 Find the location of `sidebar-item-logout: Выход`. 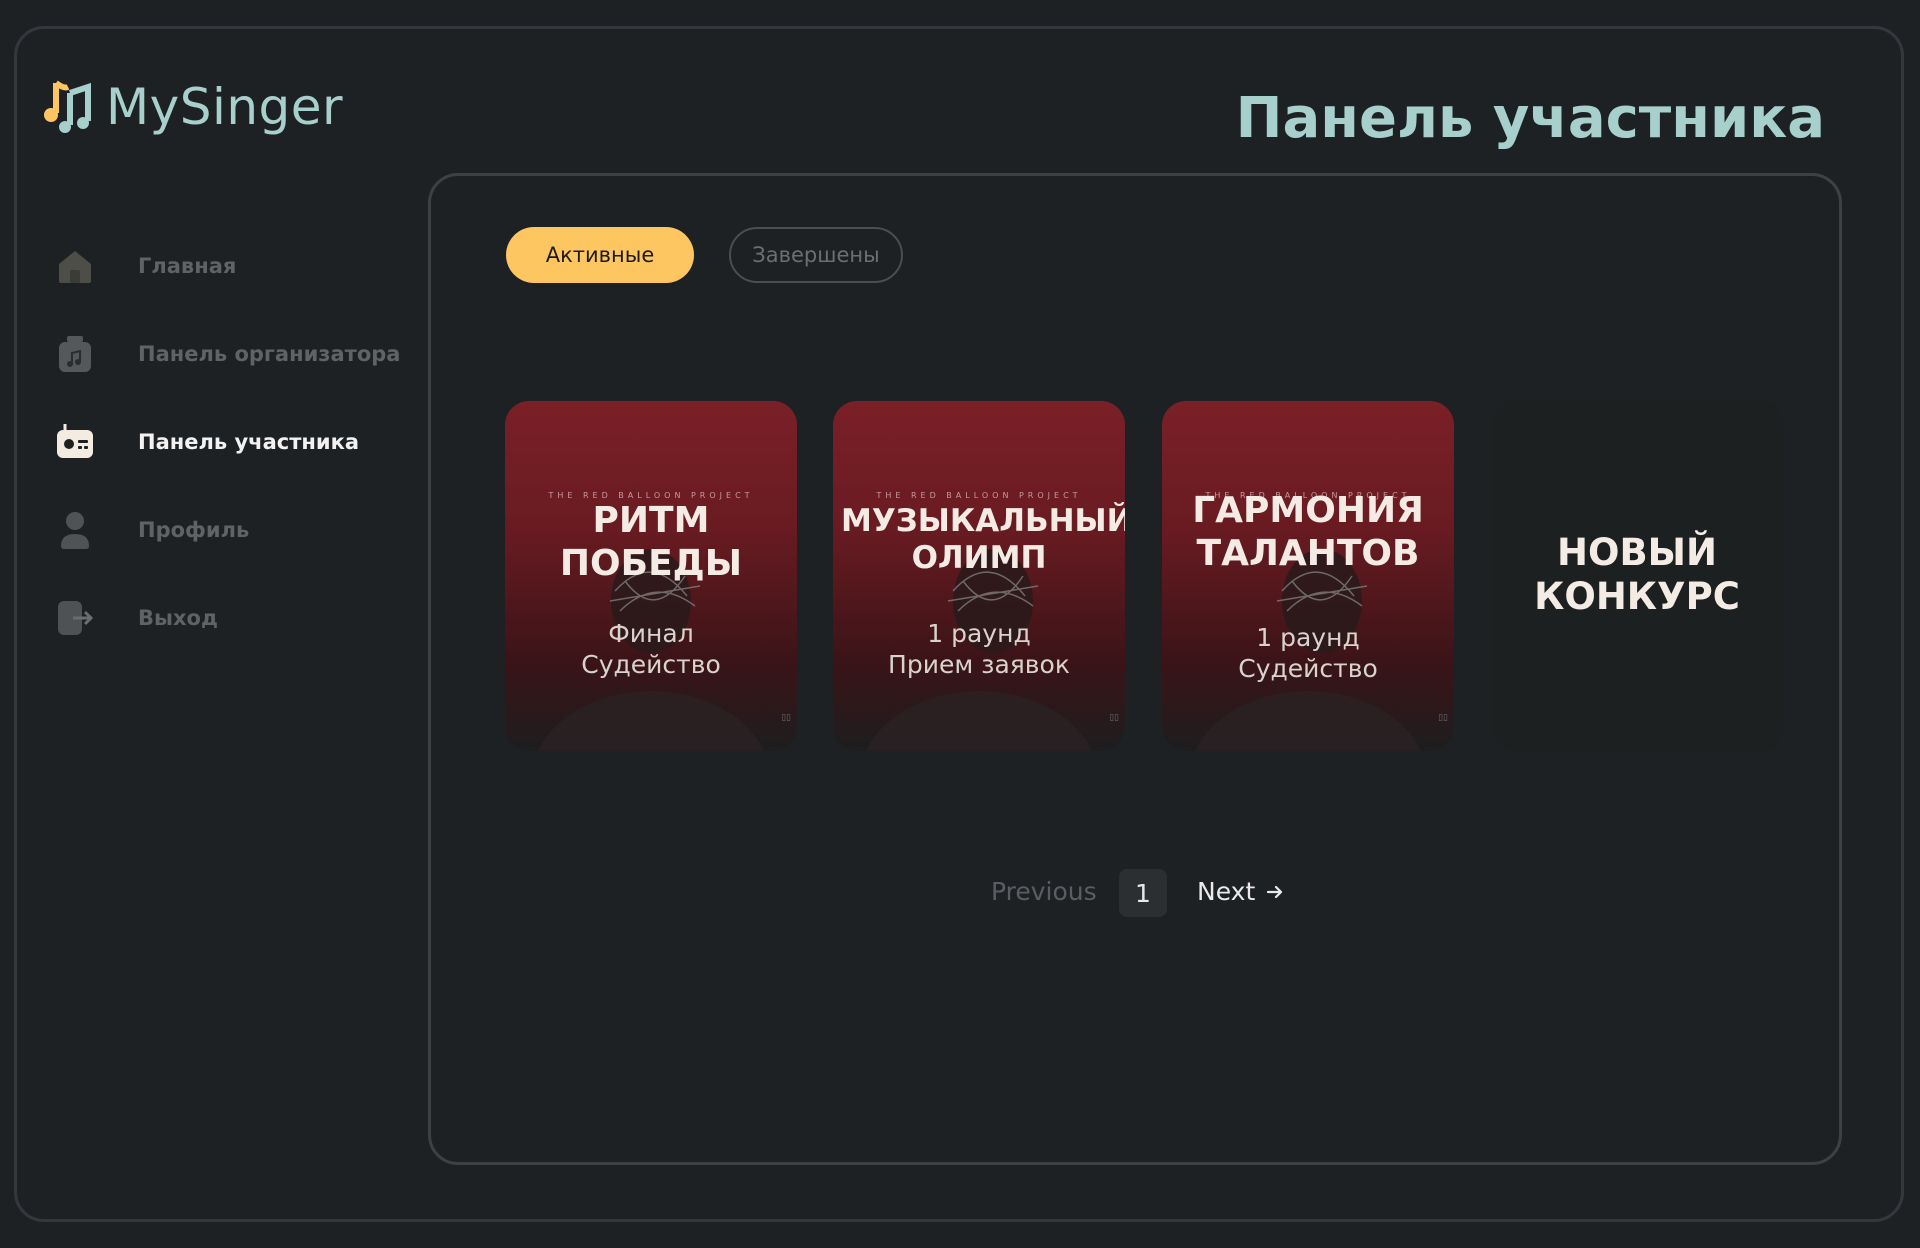

sidebar-item-logout: Выход is located at coordinates (227, 618).